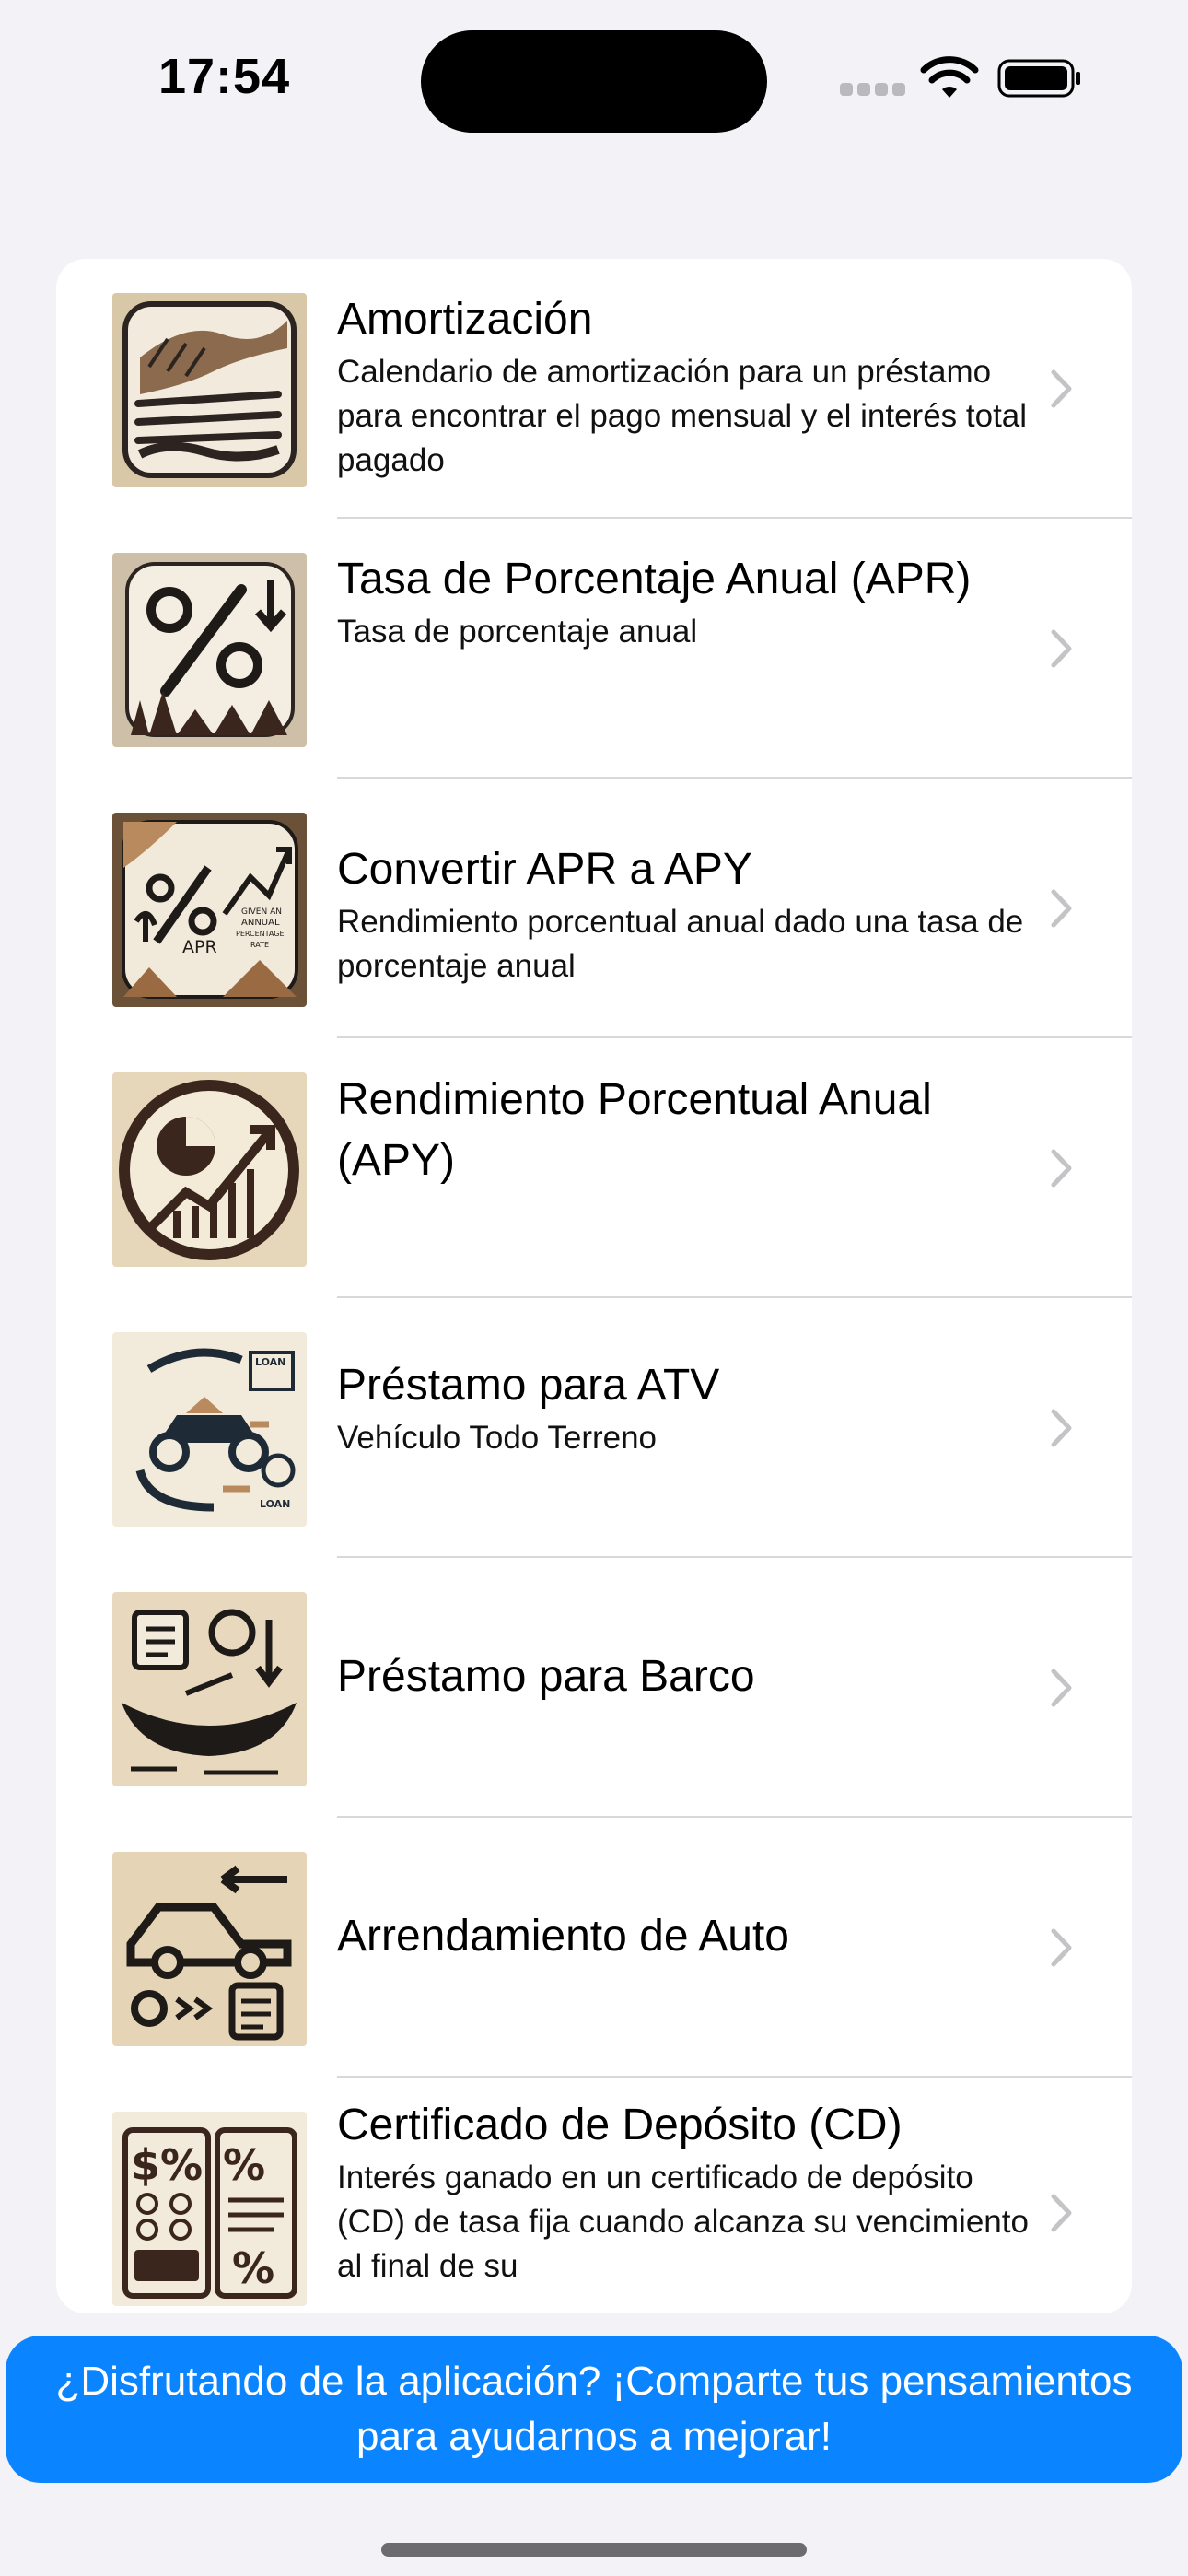 The width and height of the screenshot is (1188, 2576). Describe the element at coordinates (873, 90) in the screenshot. I see `cellular-signal-icon` at that location.